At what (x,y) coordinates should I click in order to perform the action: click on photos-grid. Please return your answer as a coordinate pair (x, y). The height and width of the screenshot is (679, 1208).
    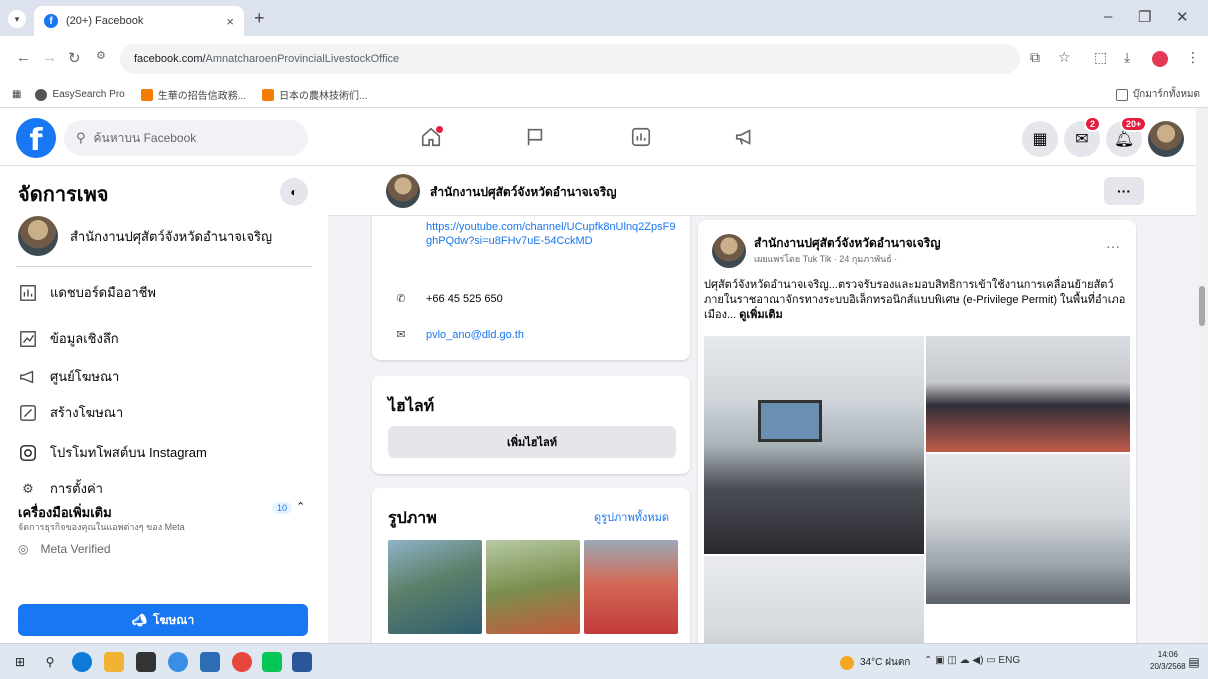
    Looking at the image, I should click on (533, 587).